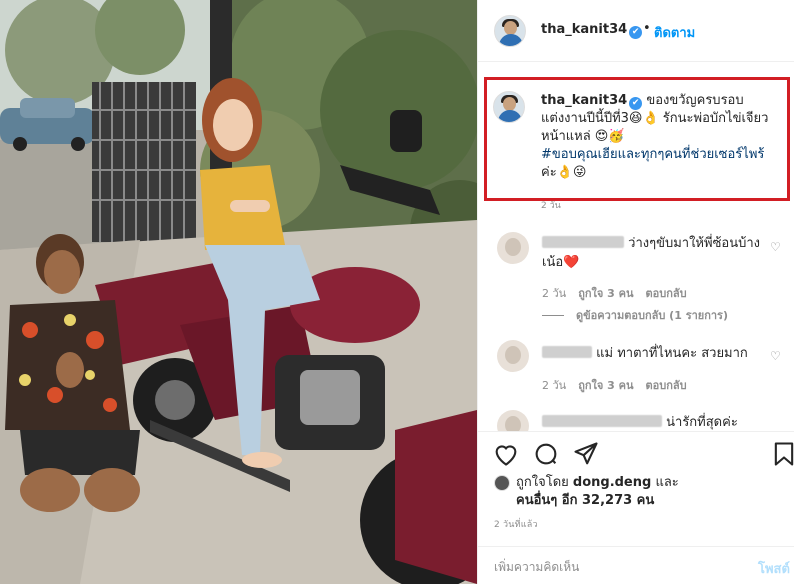 Image resolution: width=794 pixels, height=584 pixels. Describe the element at coordinates (592, 101) in the screenshot. I see `caption-username: tha_kanit34 ✔` at that location.